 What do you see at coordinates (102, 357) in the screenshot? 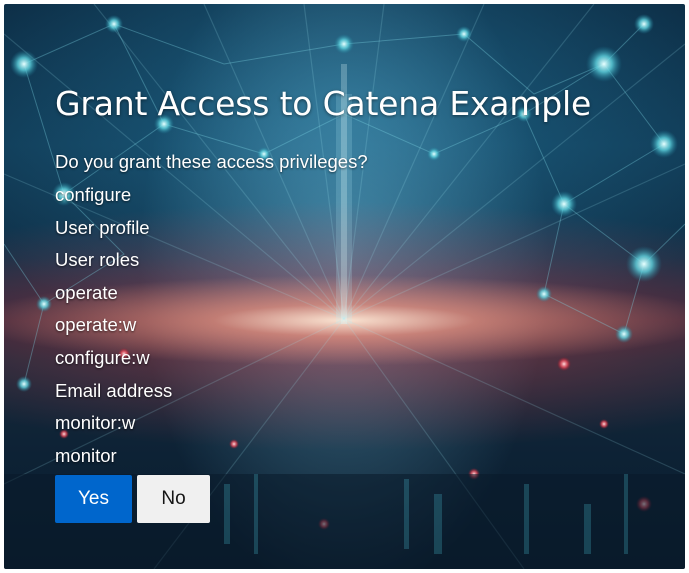
I see `scope-item: configure:w` at bounding box center [102, 357].